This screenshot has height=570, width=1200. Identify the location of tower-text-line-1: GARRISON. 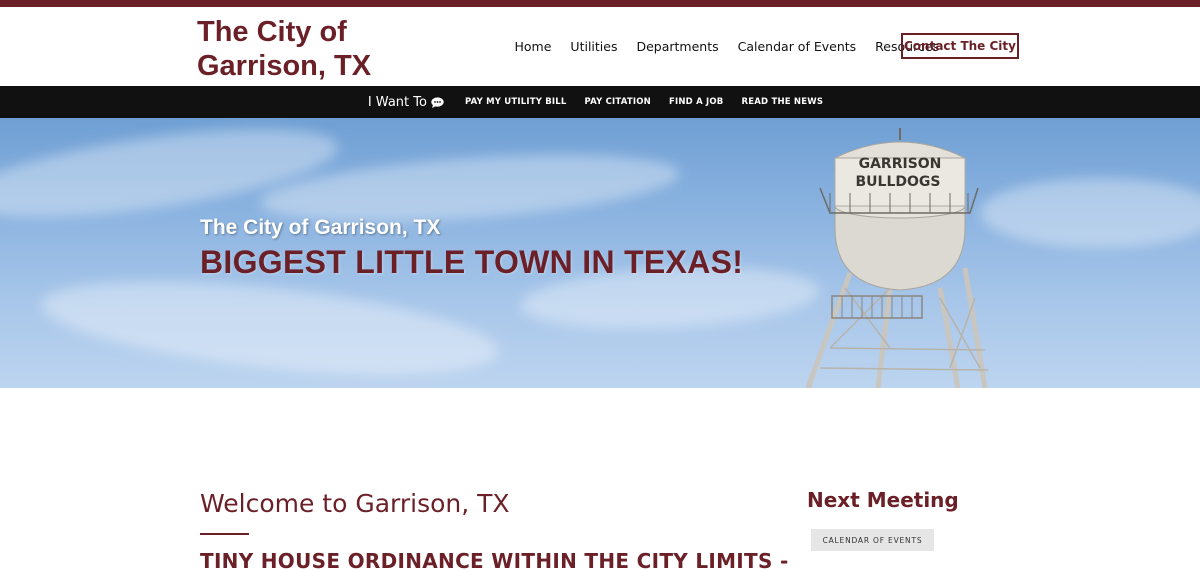
(900, 164).